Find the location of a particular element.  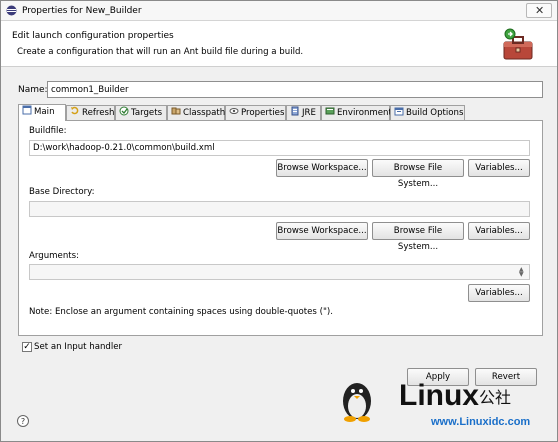

environment-icon is located at coordinates (330, 111).